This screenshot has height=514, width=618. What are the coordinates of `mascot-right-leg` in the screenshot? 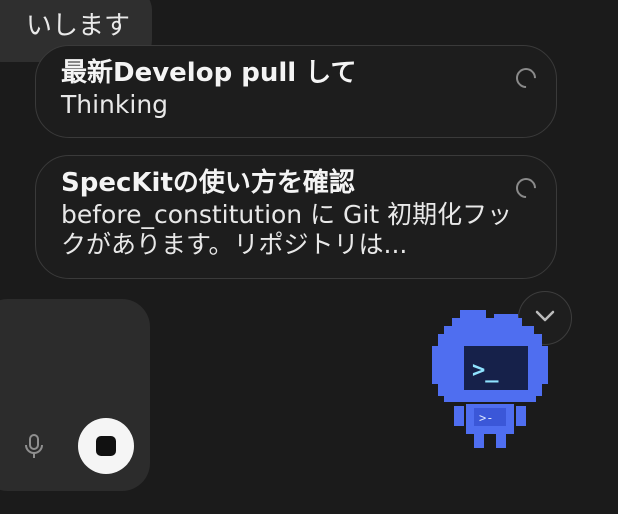 It's located at (501, 441).